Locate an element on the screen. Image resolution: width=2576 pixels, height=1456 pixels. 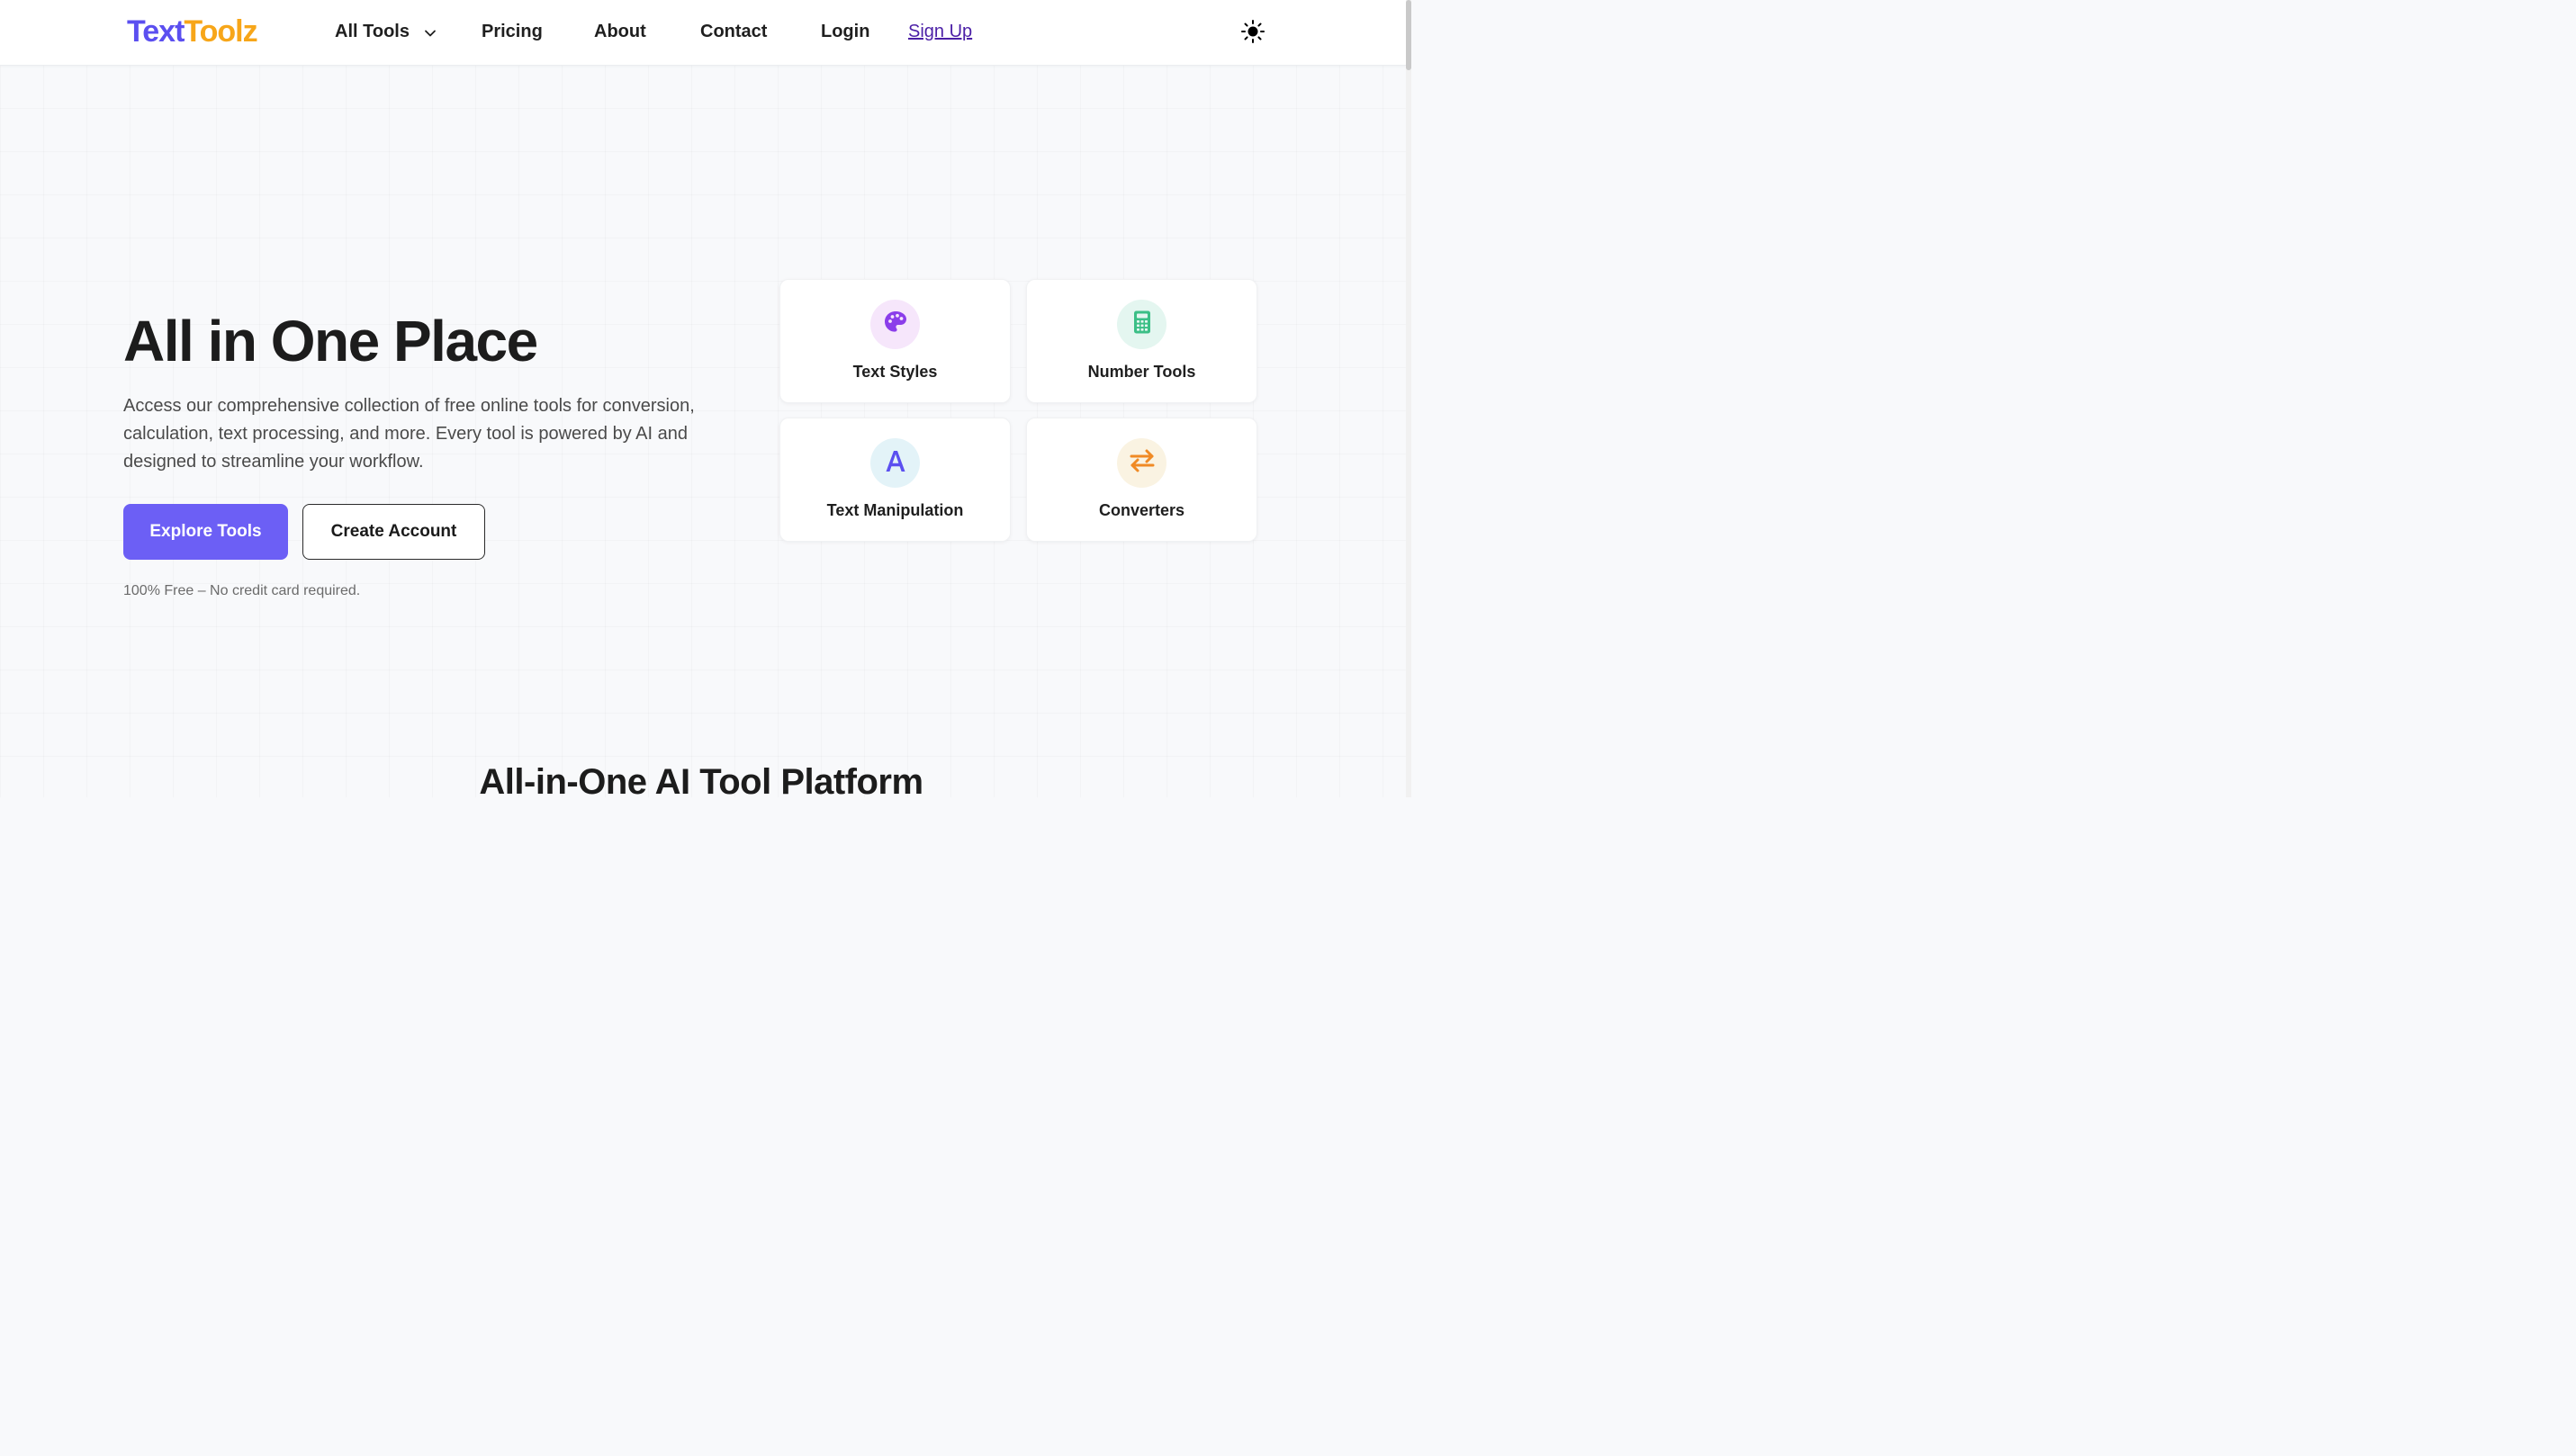
nav-contact: Contact is located at coordinates (733, 31).